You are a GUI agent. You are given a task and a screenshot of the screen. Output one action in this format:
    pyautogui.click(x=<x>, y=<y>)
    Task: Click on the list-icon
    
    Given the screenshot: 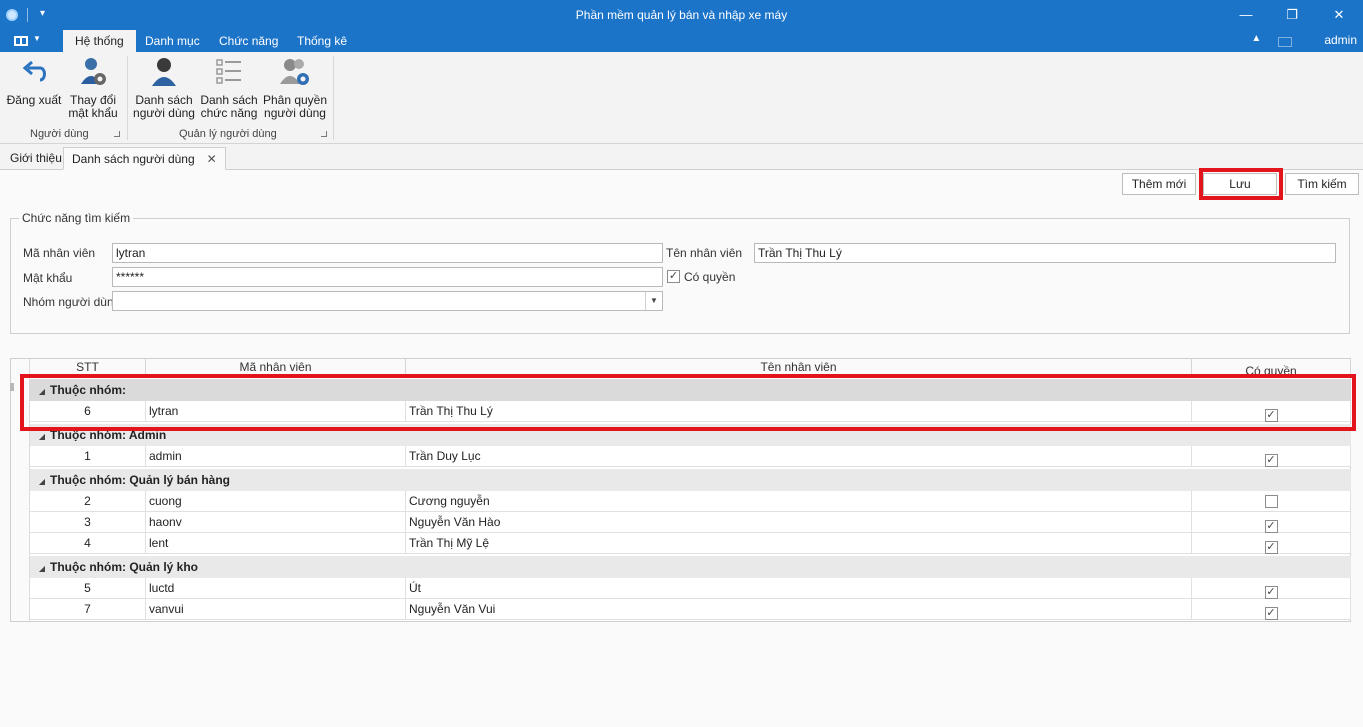 What is the action you would take?
    pyautogui.click(x=229, y=72)
    